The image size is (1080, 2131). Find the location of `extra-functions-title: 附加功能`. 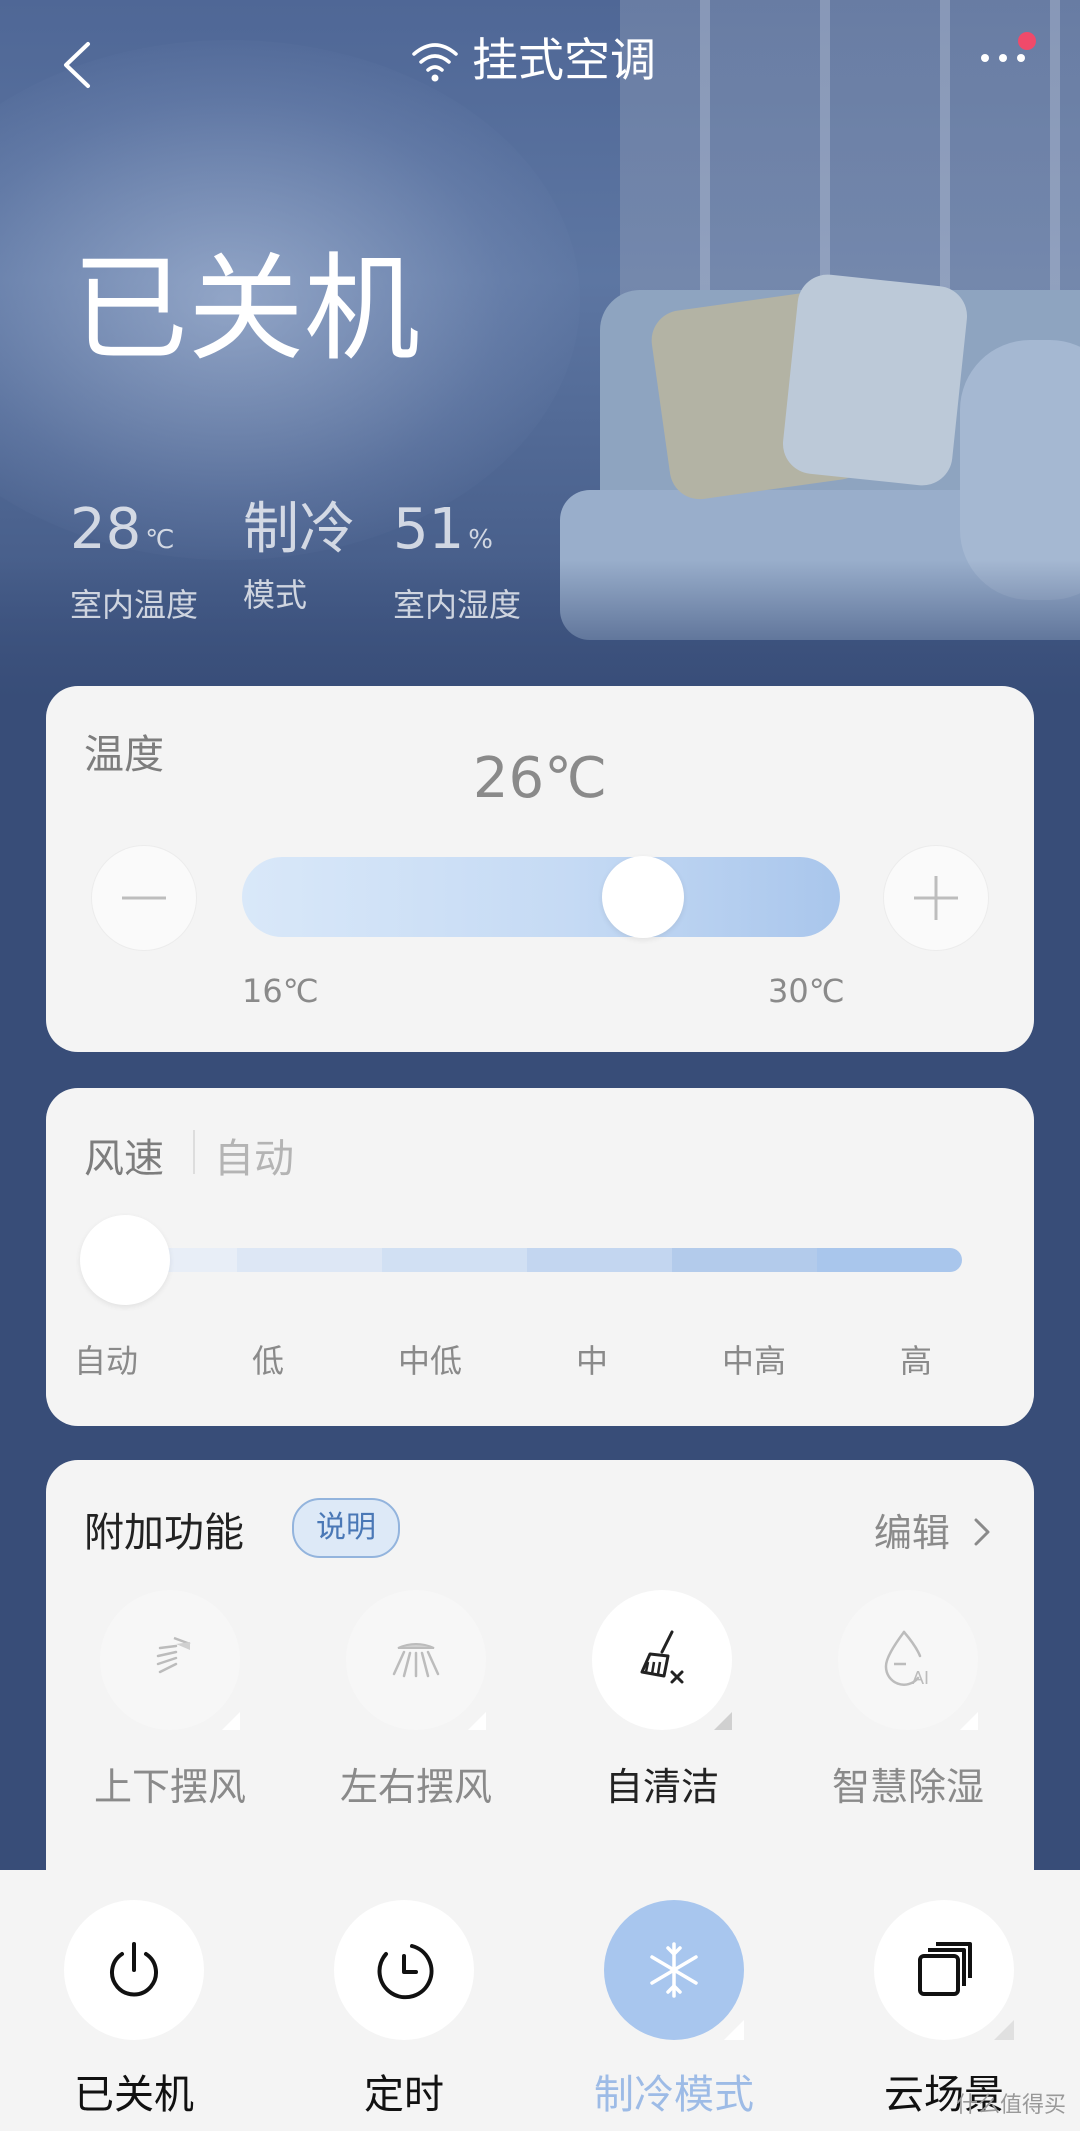

extra-functions-title: 附加功能 is located at coordinates (164, 1533).